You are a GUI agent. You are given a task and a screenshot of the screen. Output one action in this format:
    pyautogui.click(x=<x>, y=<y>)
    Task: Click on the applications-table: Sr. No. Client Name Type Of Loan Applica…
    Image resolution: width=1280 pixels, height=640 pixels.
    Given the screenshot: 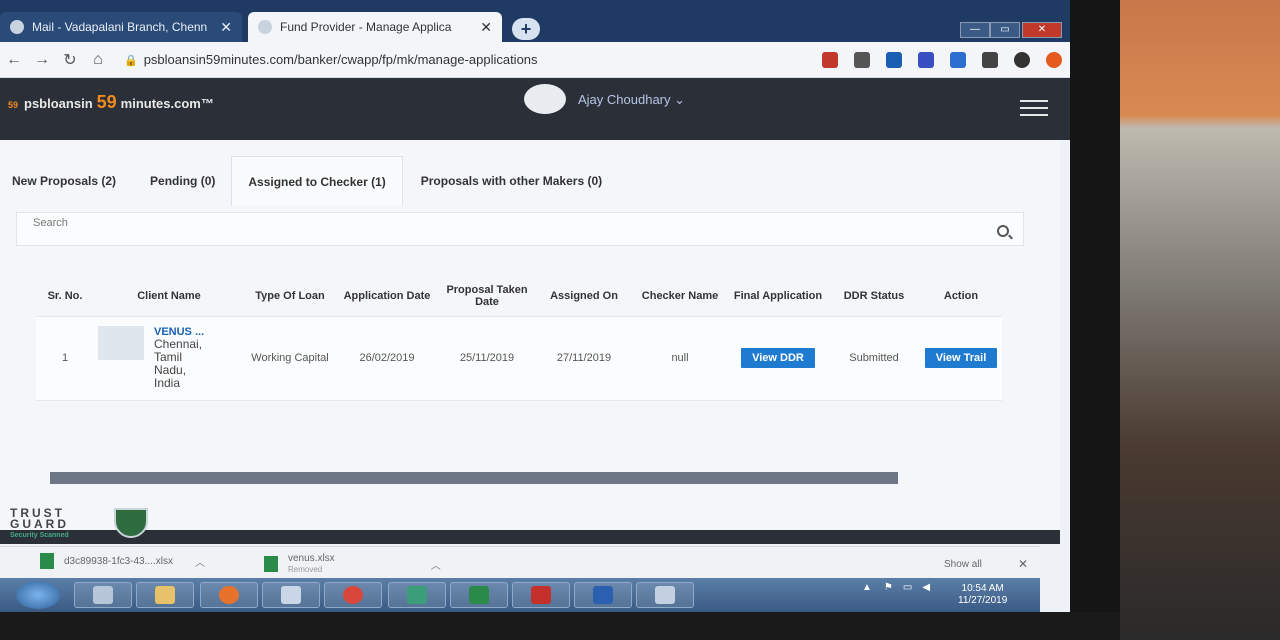 What is the action you would take?
    pyautogui.click(x=519, y=338)
    